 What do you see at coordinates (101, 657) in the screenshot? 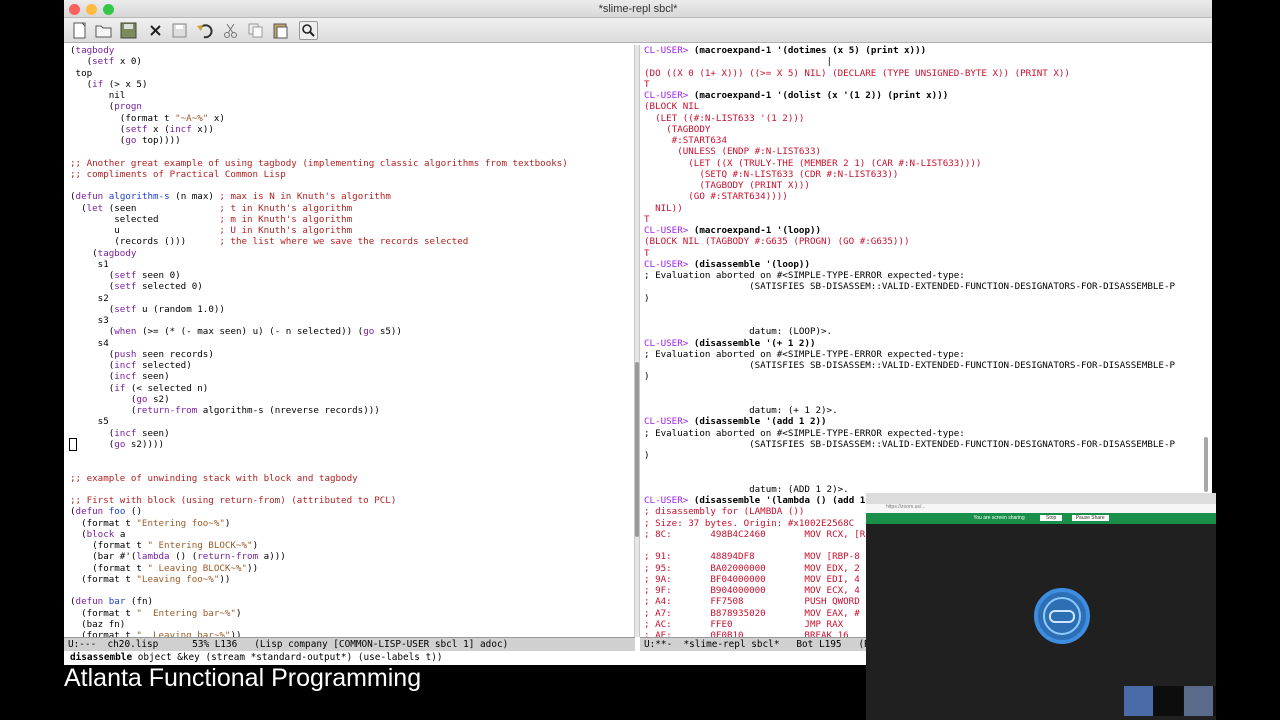
I see `echo-fn: disassemble` at bounding box center [101, 657].